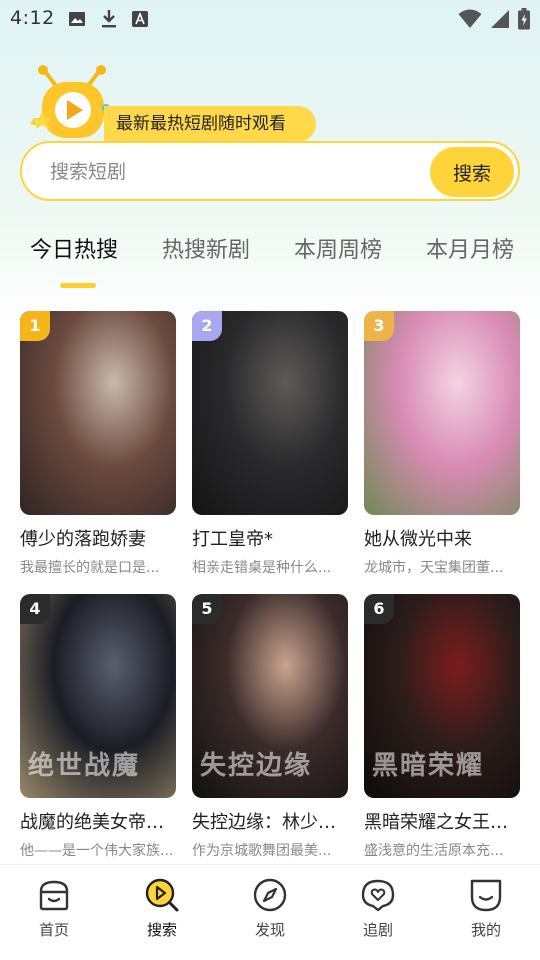  I want to click on tab-hot-new: 热搜新剧, so click(206, 248).